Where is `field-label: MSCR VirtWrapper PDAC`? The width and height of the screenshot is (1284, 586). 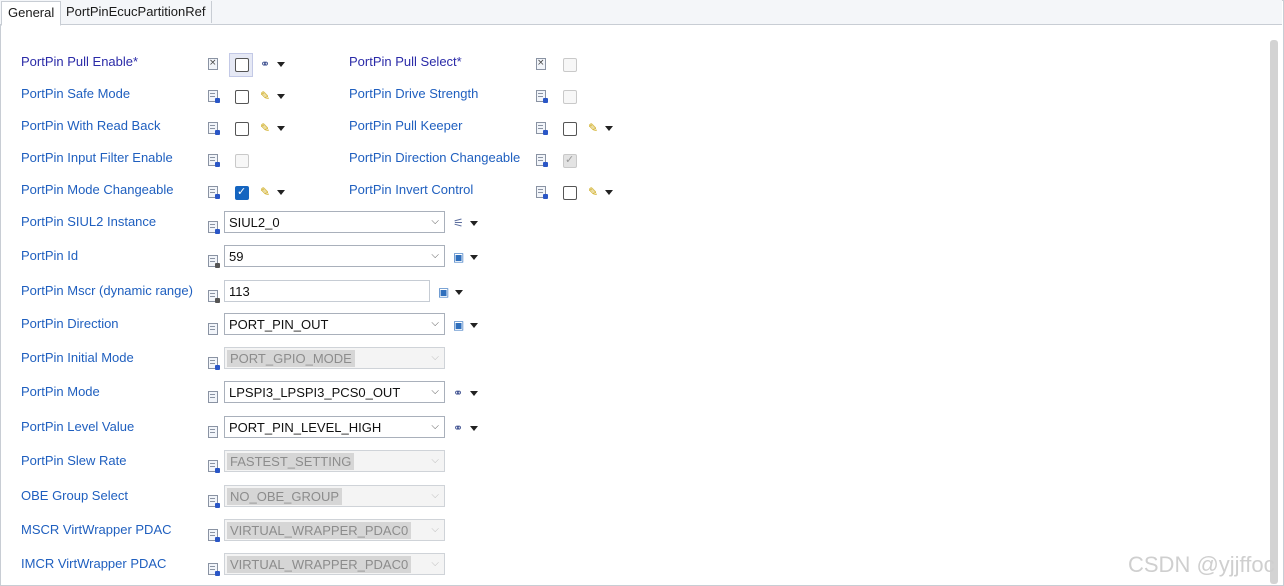 field-label: MSCR VirtWrapper PDAC is located at coordinates (96, 529).